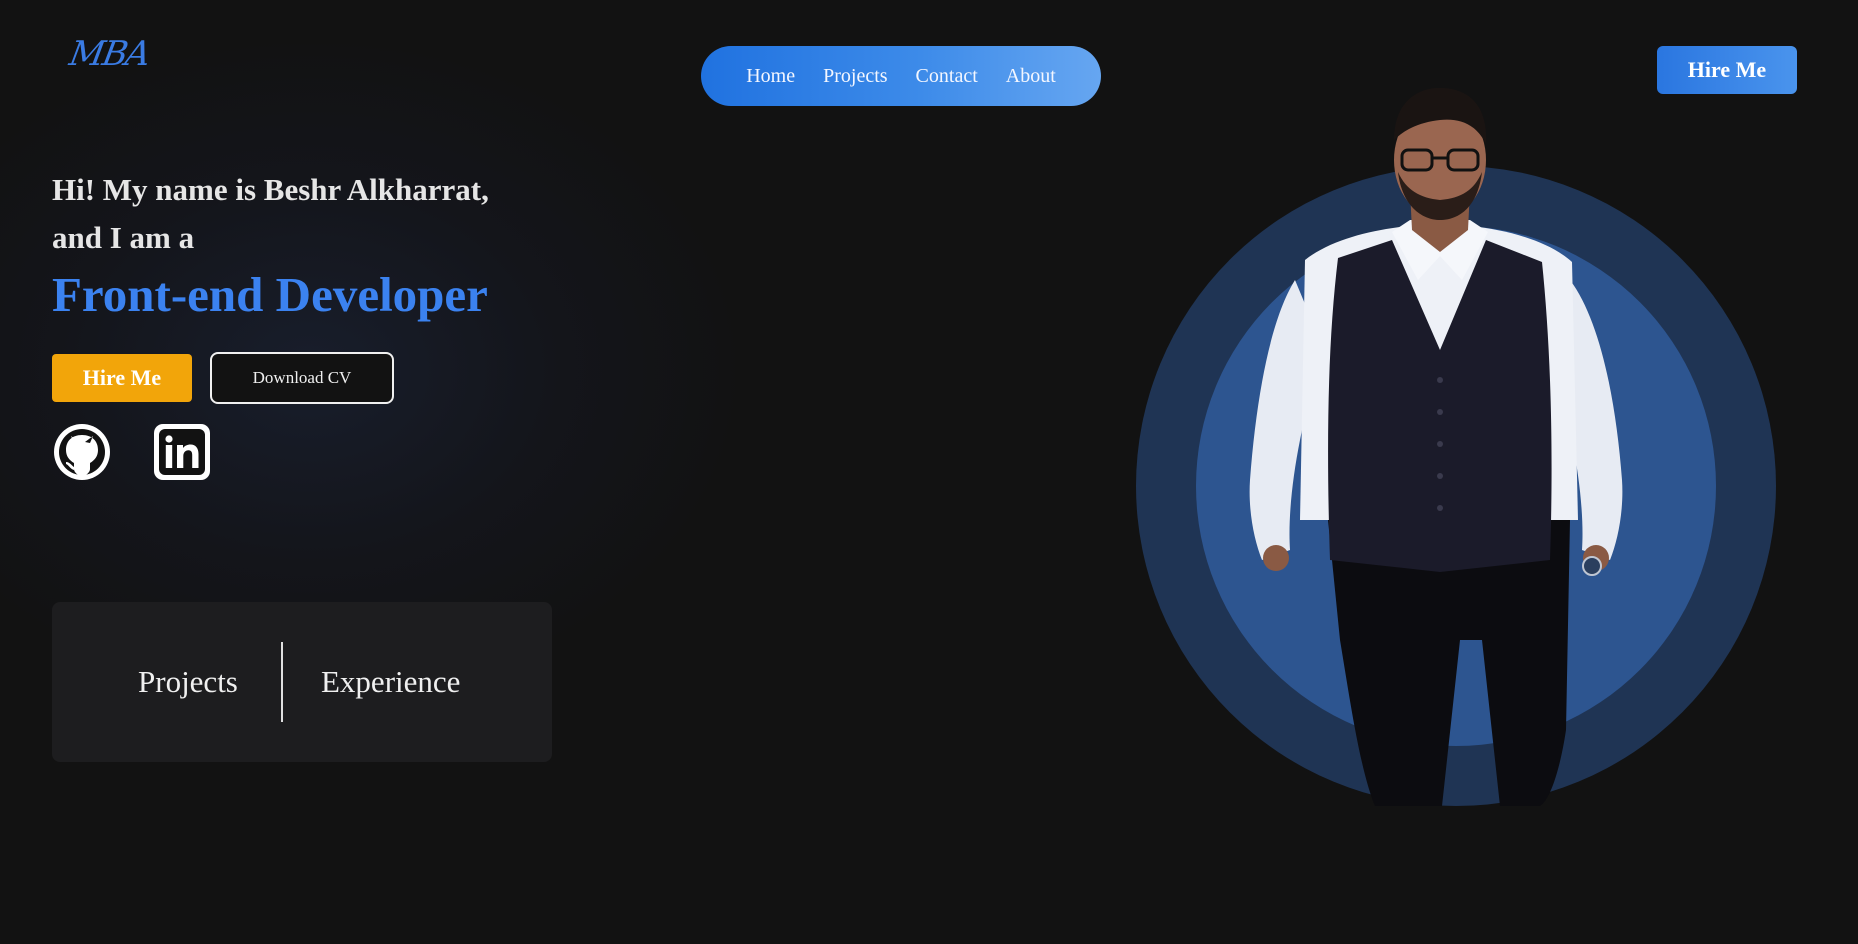 Image resolution: width=1858 pixels, height=944 pixels. Describe the element at coordinates (947, 76) in the screenshot. I see `nav-contact: Contact` at that location.